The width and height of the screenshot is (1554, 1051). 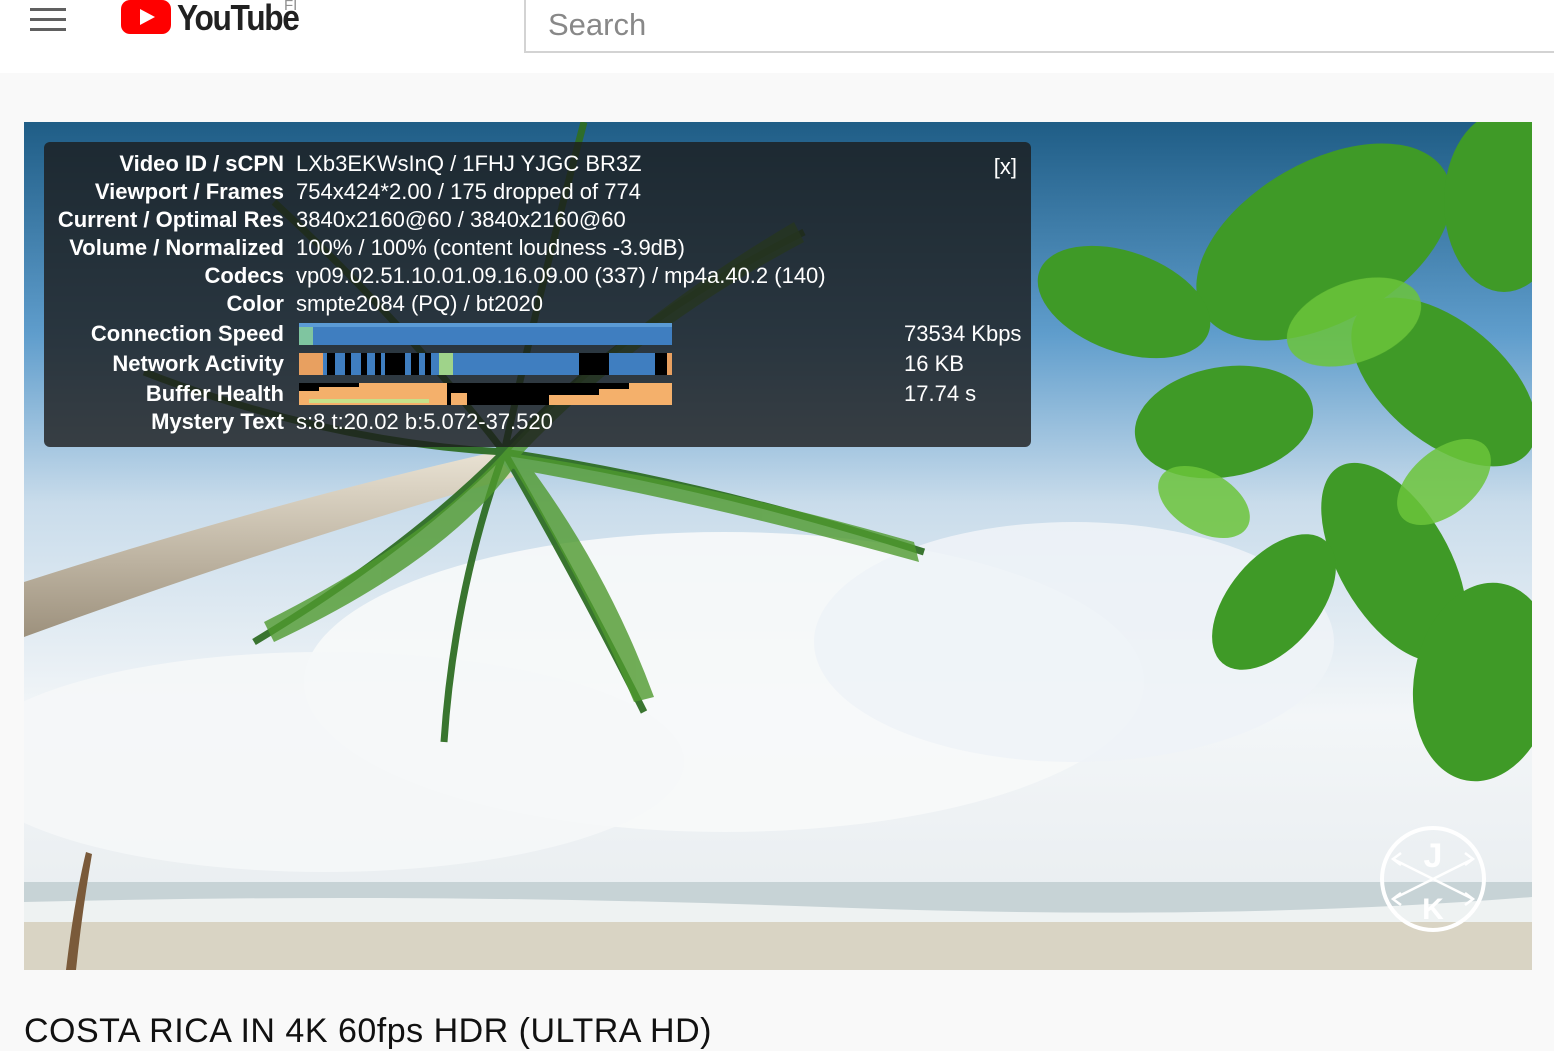 I want to click on stats-value: LXb3EKWsInQ / 1FHJ YJGC BR3Z, so click(x=469, y=163).